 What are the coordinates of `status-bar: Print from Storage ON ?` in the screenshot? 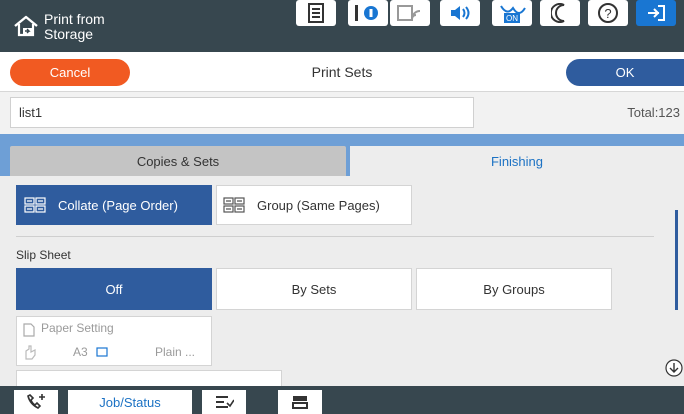 It's located at (342, 26).